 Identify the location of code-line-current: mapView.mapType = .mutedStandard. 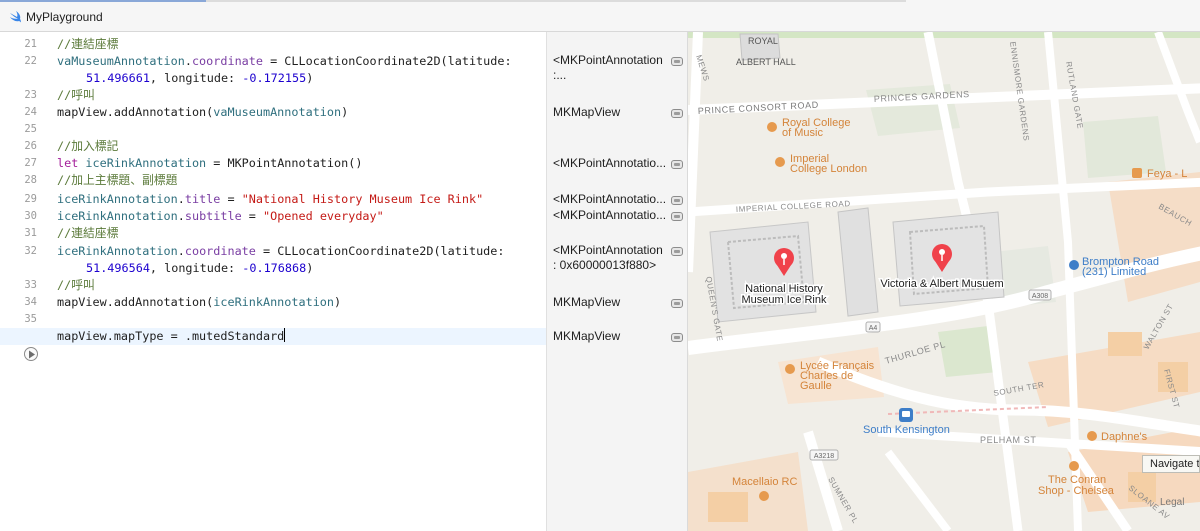
(273, 336).